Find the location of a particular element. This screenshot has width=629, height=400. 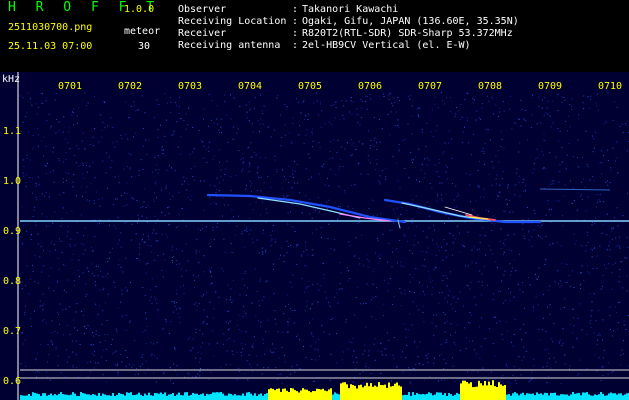

observation-datetime: 25.11.03 07:00 is located at coordinates (50, 46).